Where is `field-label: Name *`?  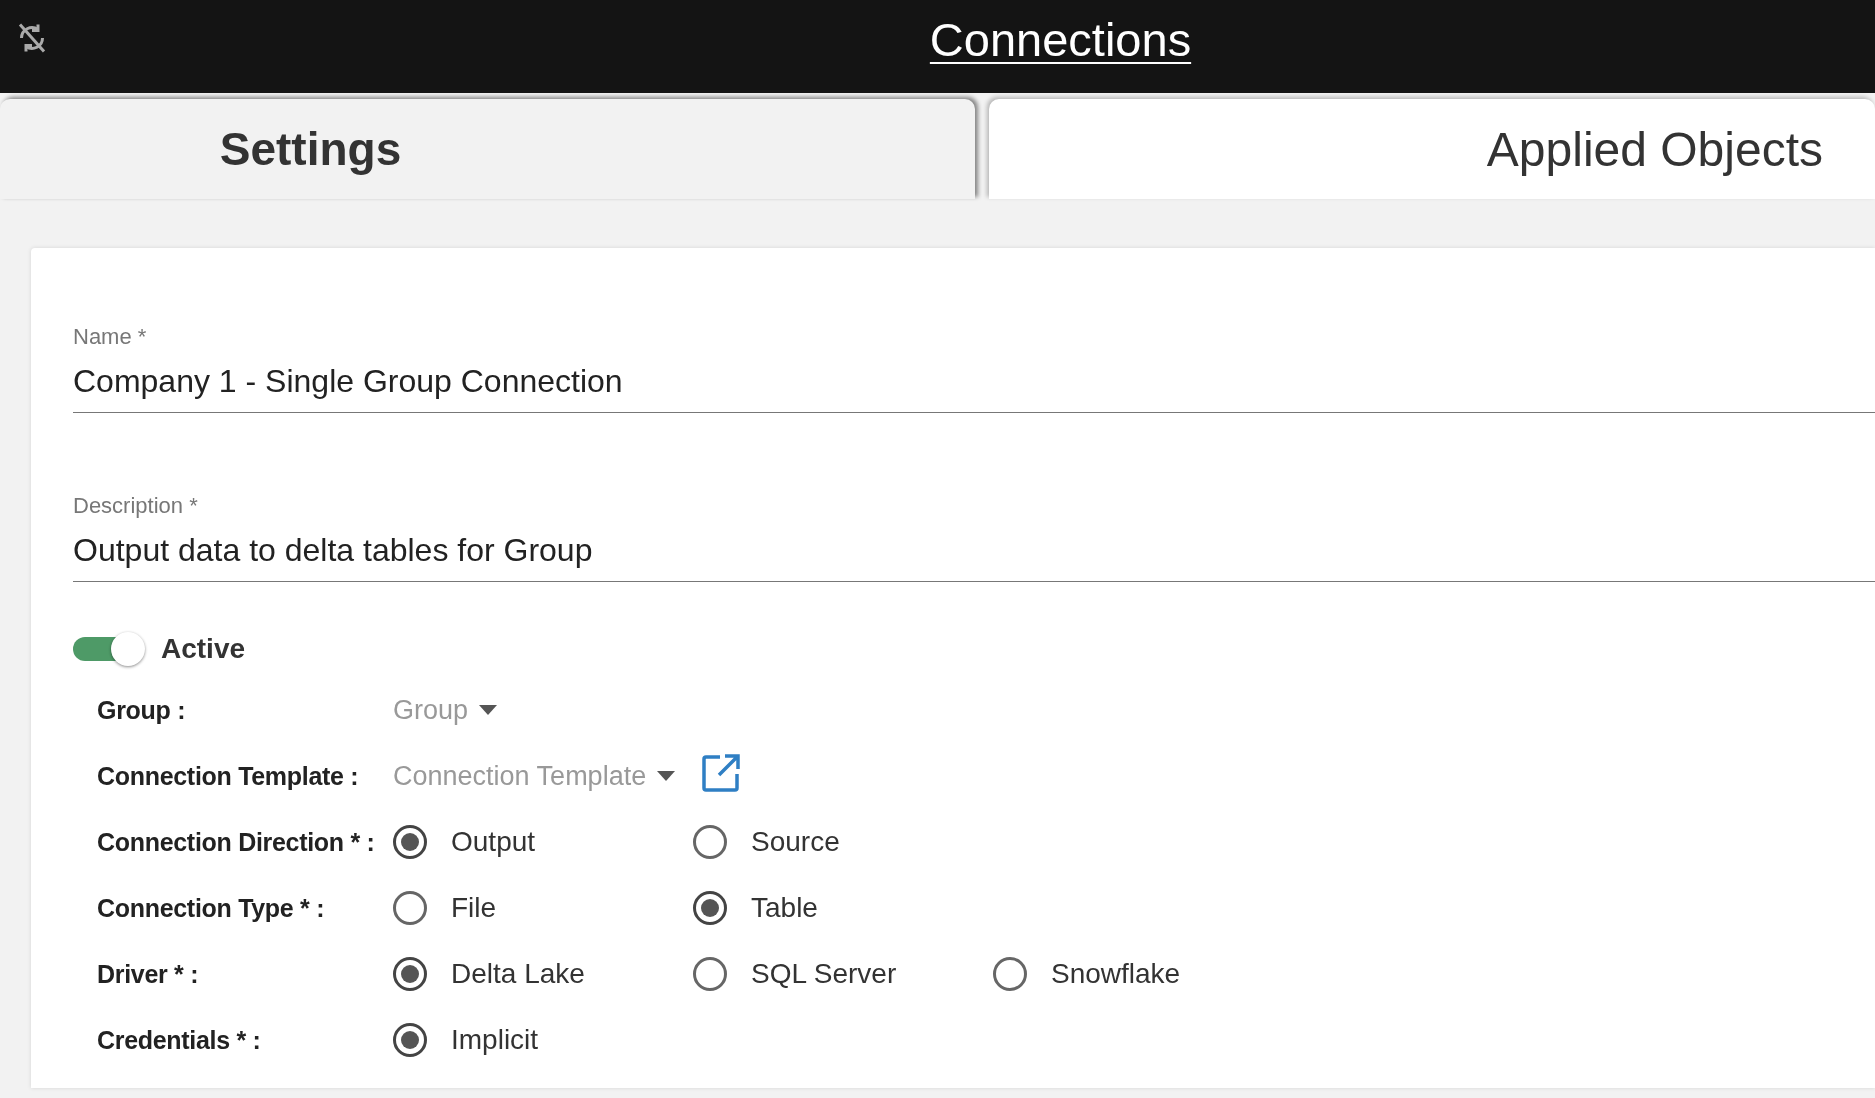
field-label: Name * is located at coordinates (110, 337).